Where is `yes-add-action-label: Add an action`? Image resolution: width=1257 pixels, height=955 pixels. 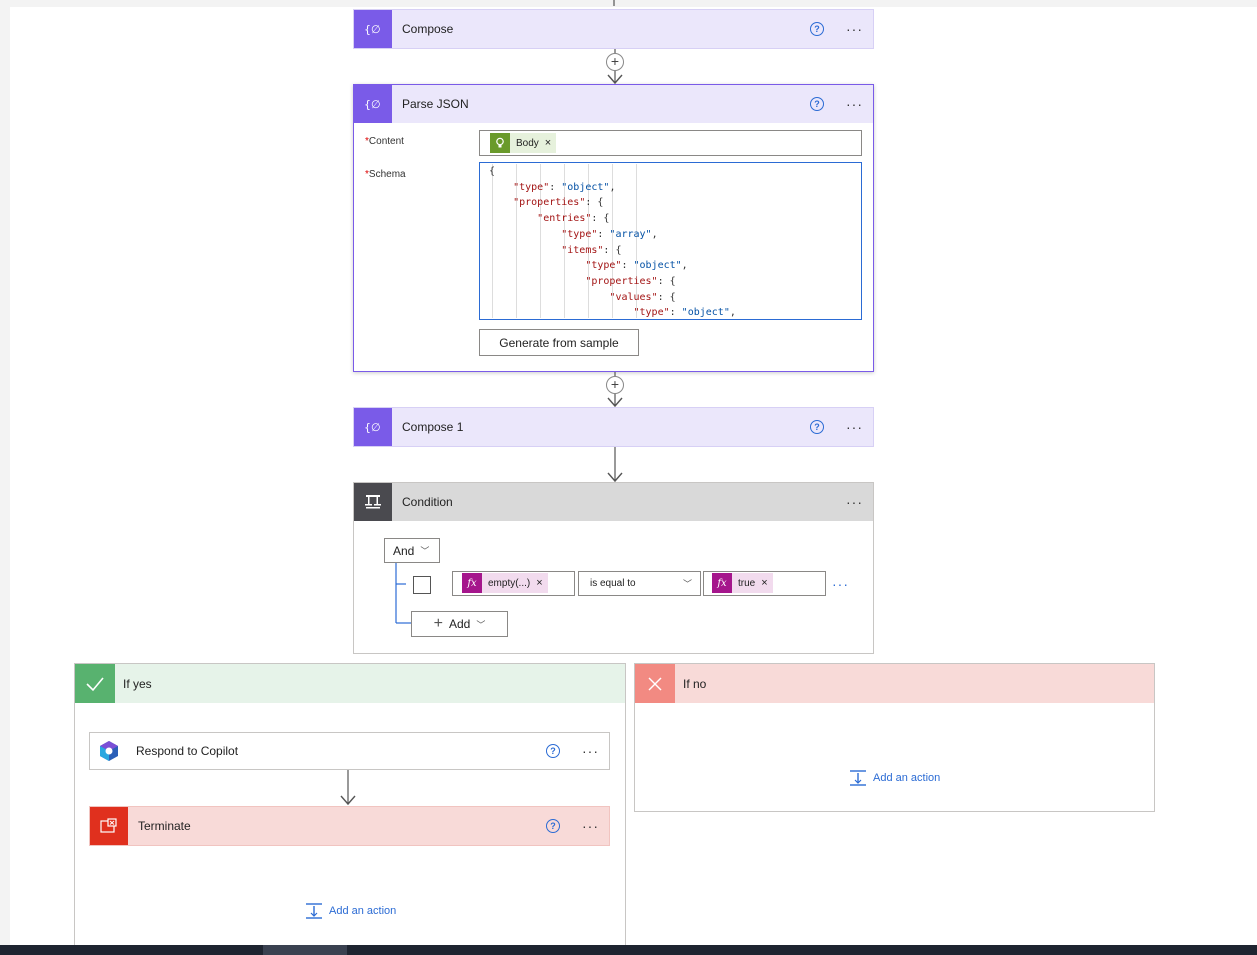
yes-add-action-label: Add an action is located at coordinates (363, 911).